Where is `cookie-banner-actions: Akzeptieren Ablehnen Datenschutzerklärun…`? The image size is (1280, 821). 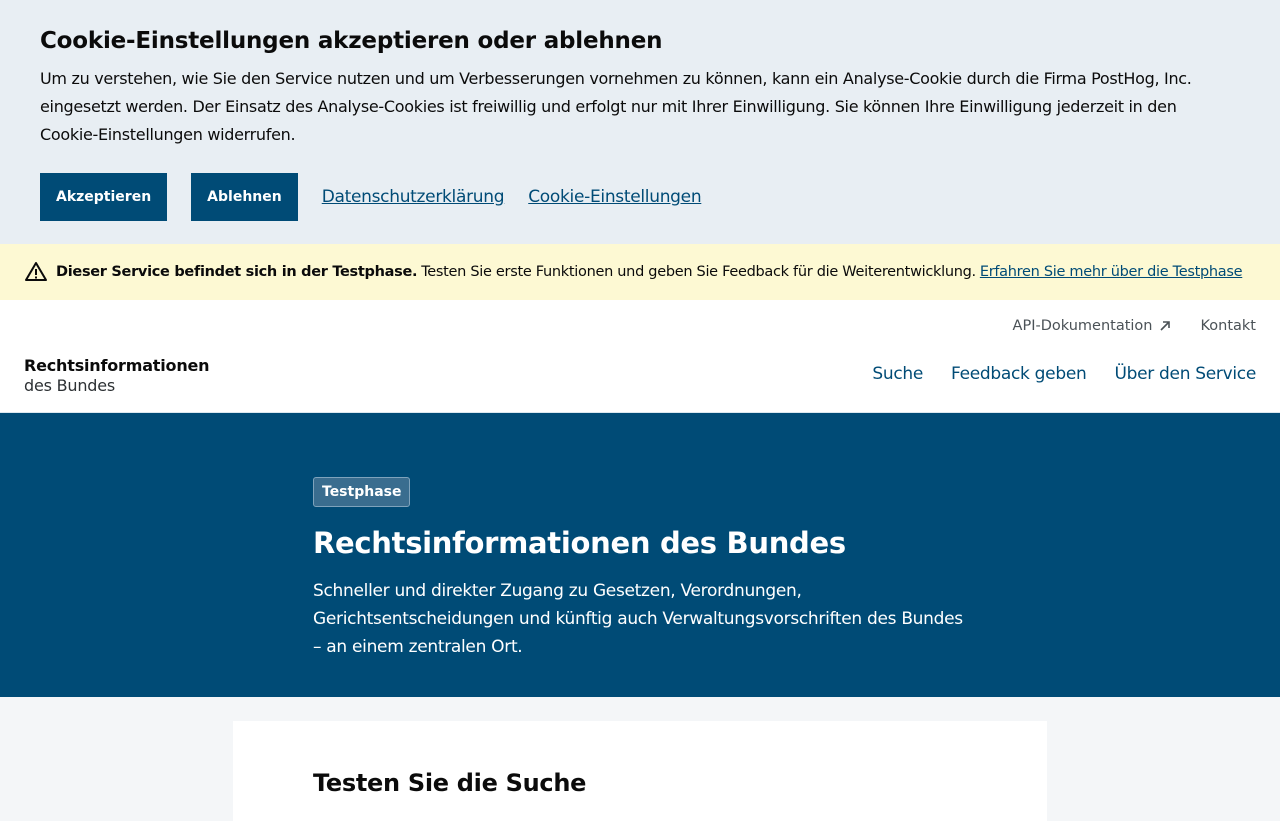
cookie-banner-actions: Akzeptieren Ablehnen Datenschutzerklärun… is located at coordinates (640, 197).